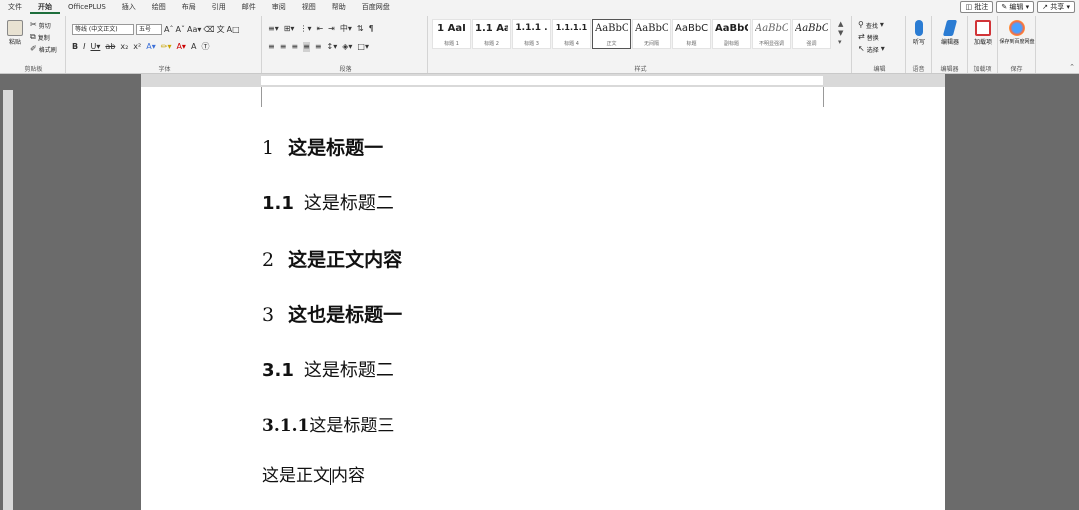 The width and height of the screenshot is (1079, 510). What do you see at coordinates (249, 7) in the screenshot?
I see `tab-mailings: 邮件` at bounding box center [249, 7].